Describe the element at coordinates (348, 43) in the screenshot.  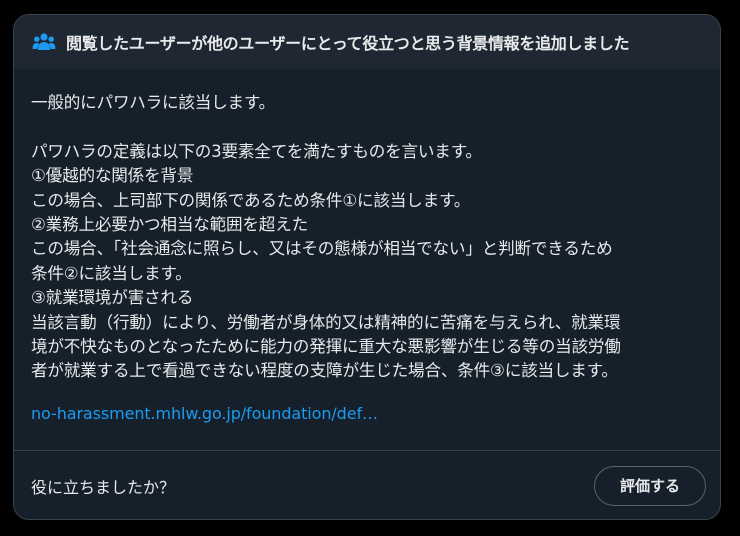
I see `note-title: 閲覧したユーザーが他のユーザーにとって役立つと思う背景情報を追加しました` at that location.